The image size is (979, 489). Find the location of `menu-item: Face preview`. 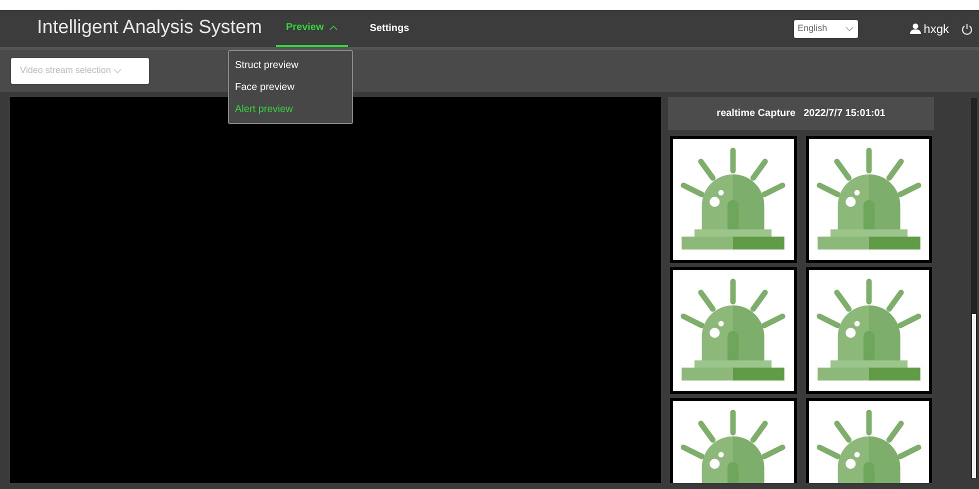

menu-item: Face preview is located at coordinates (290, 87).